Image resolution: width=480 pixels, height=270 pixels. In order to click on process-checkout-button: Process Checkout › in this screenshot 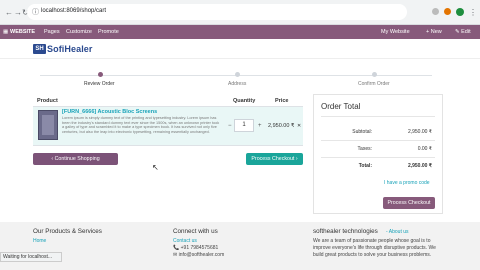, I will do `click(274, 159)`.